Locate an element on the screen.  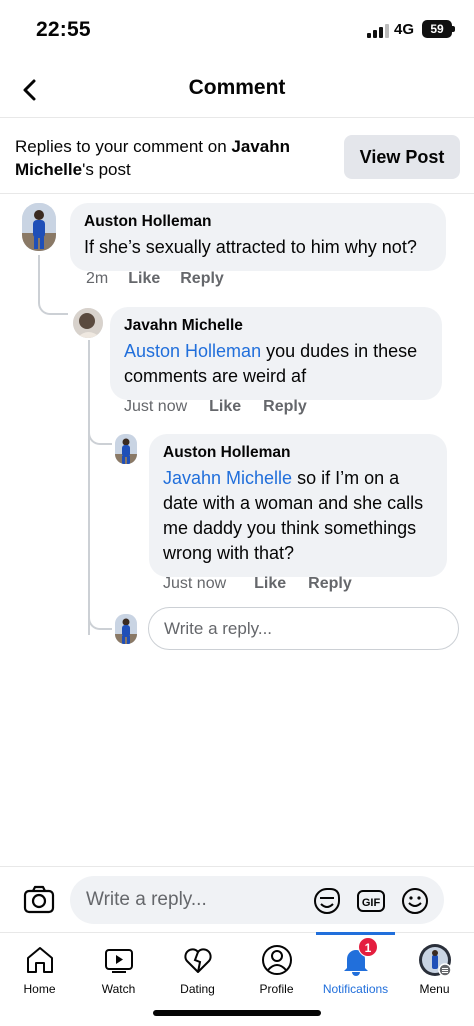
battery-icon: 59 is located at coordinates (438, 29).